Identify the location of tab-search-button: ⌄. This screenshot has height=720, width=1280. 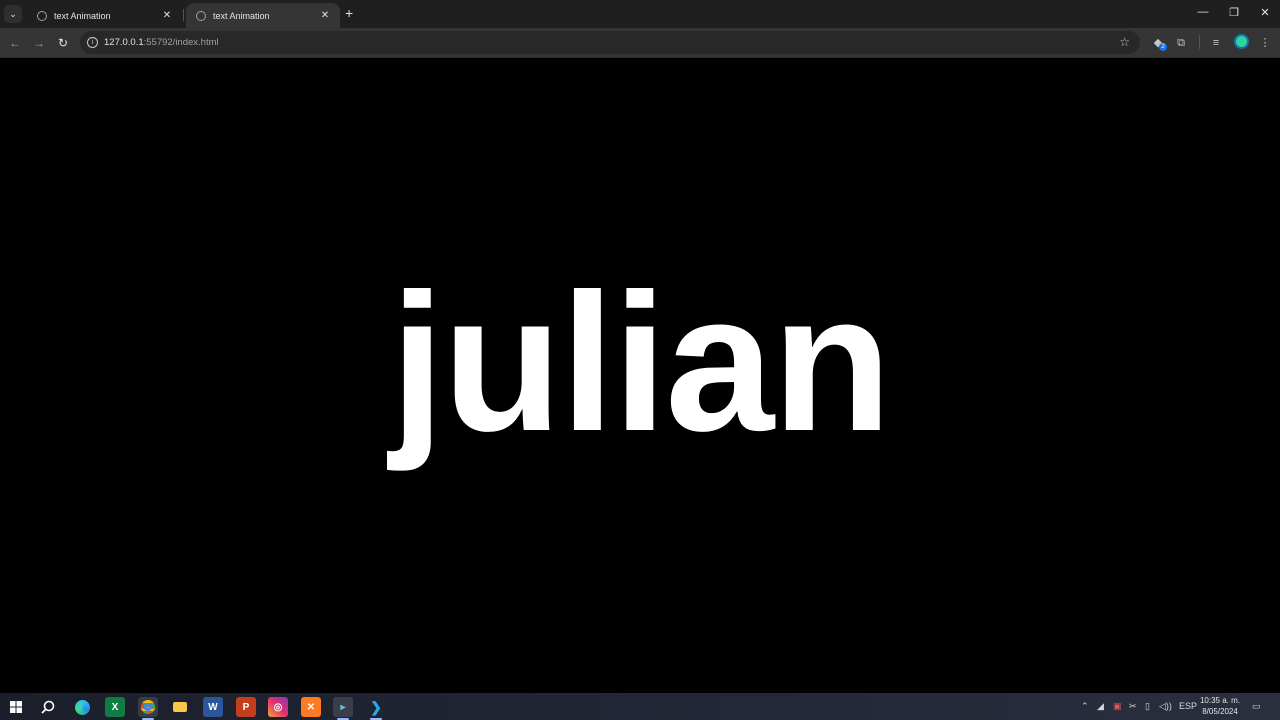
(13, 14).